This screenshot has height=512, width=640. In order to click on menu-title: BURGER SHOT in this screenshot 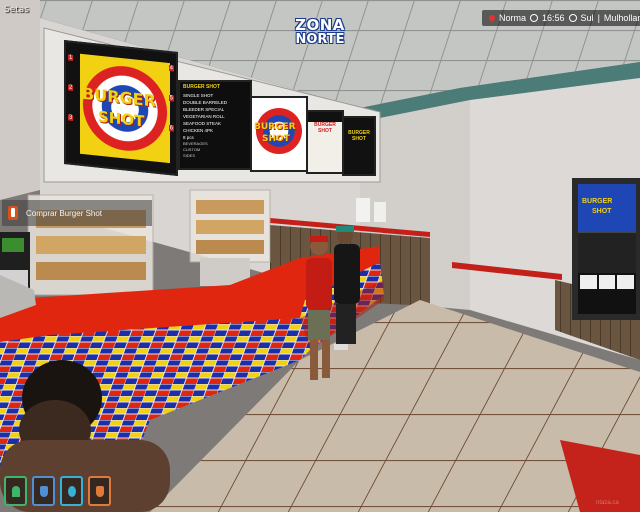, I will do `click(201, 87)`.